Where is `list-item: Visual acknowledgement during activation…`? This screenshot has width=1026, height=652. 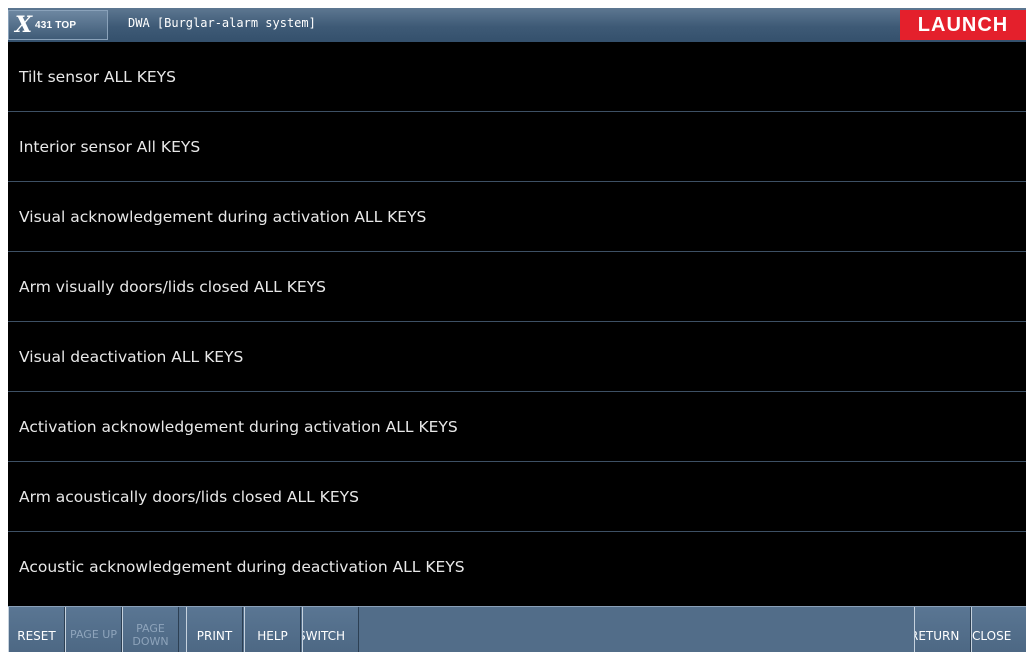 list-item: Visual acknowledgement during activation… is located at coordinates (517, 217).